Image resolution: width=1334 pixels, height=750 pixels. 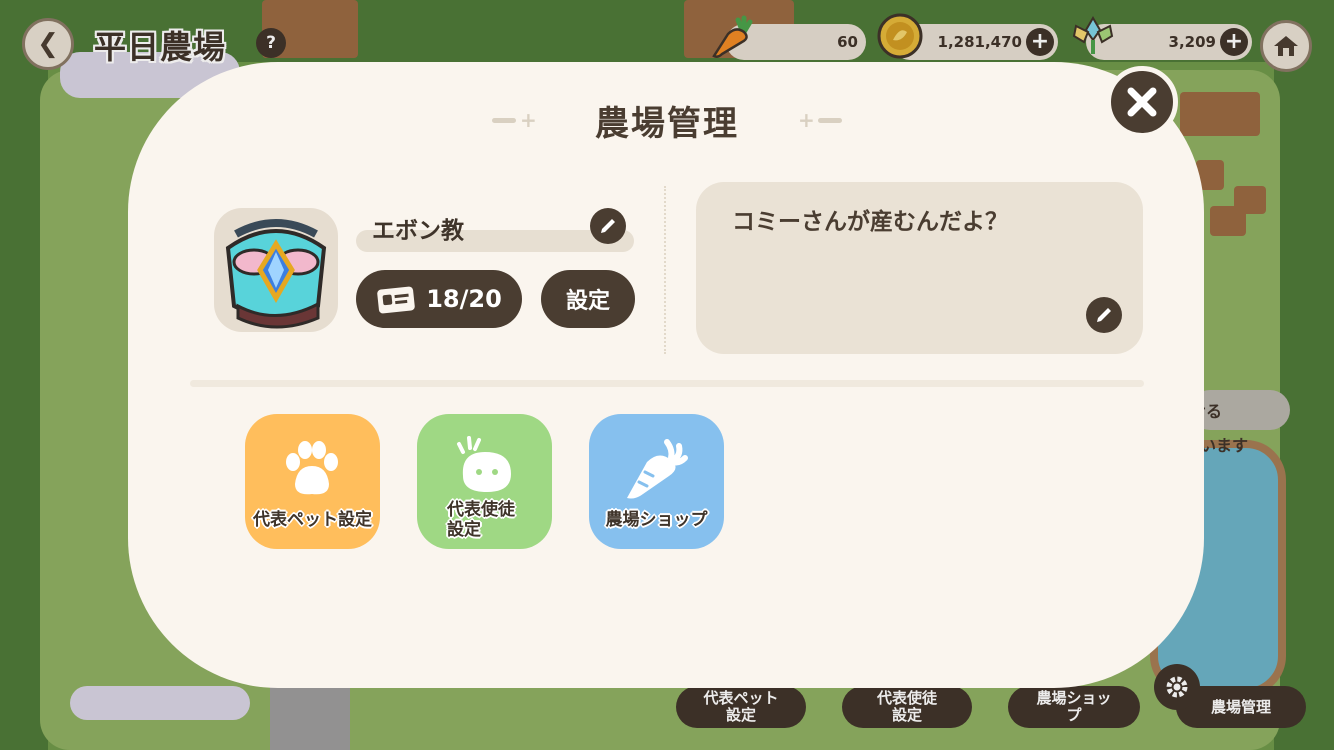 What do you see at coordinates (656, 520) in the screenshot?
I see `farm-shop-label: 農場ショップ` at bounding box center [656, 520].